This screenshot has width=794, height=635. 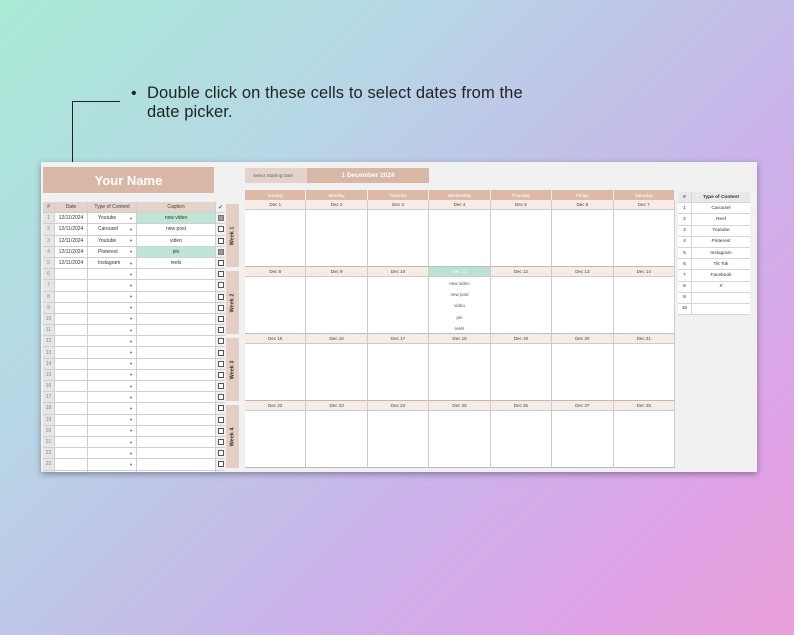 I want to click on date-cell: Dec 11, so click(x=460, y=272).